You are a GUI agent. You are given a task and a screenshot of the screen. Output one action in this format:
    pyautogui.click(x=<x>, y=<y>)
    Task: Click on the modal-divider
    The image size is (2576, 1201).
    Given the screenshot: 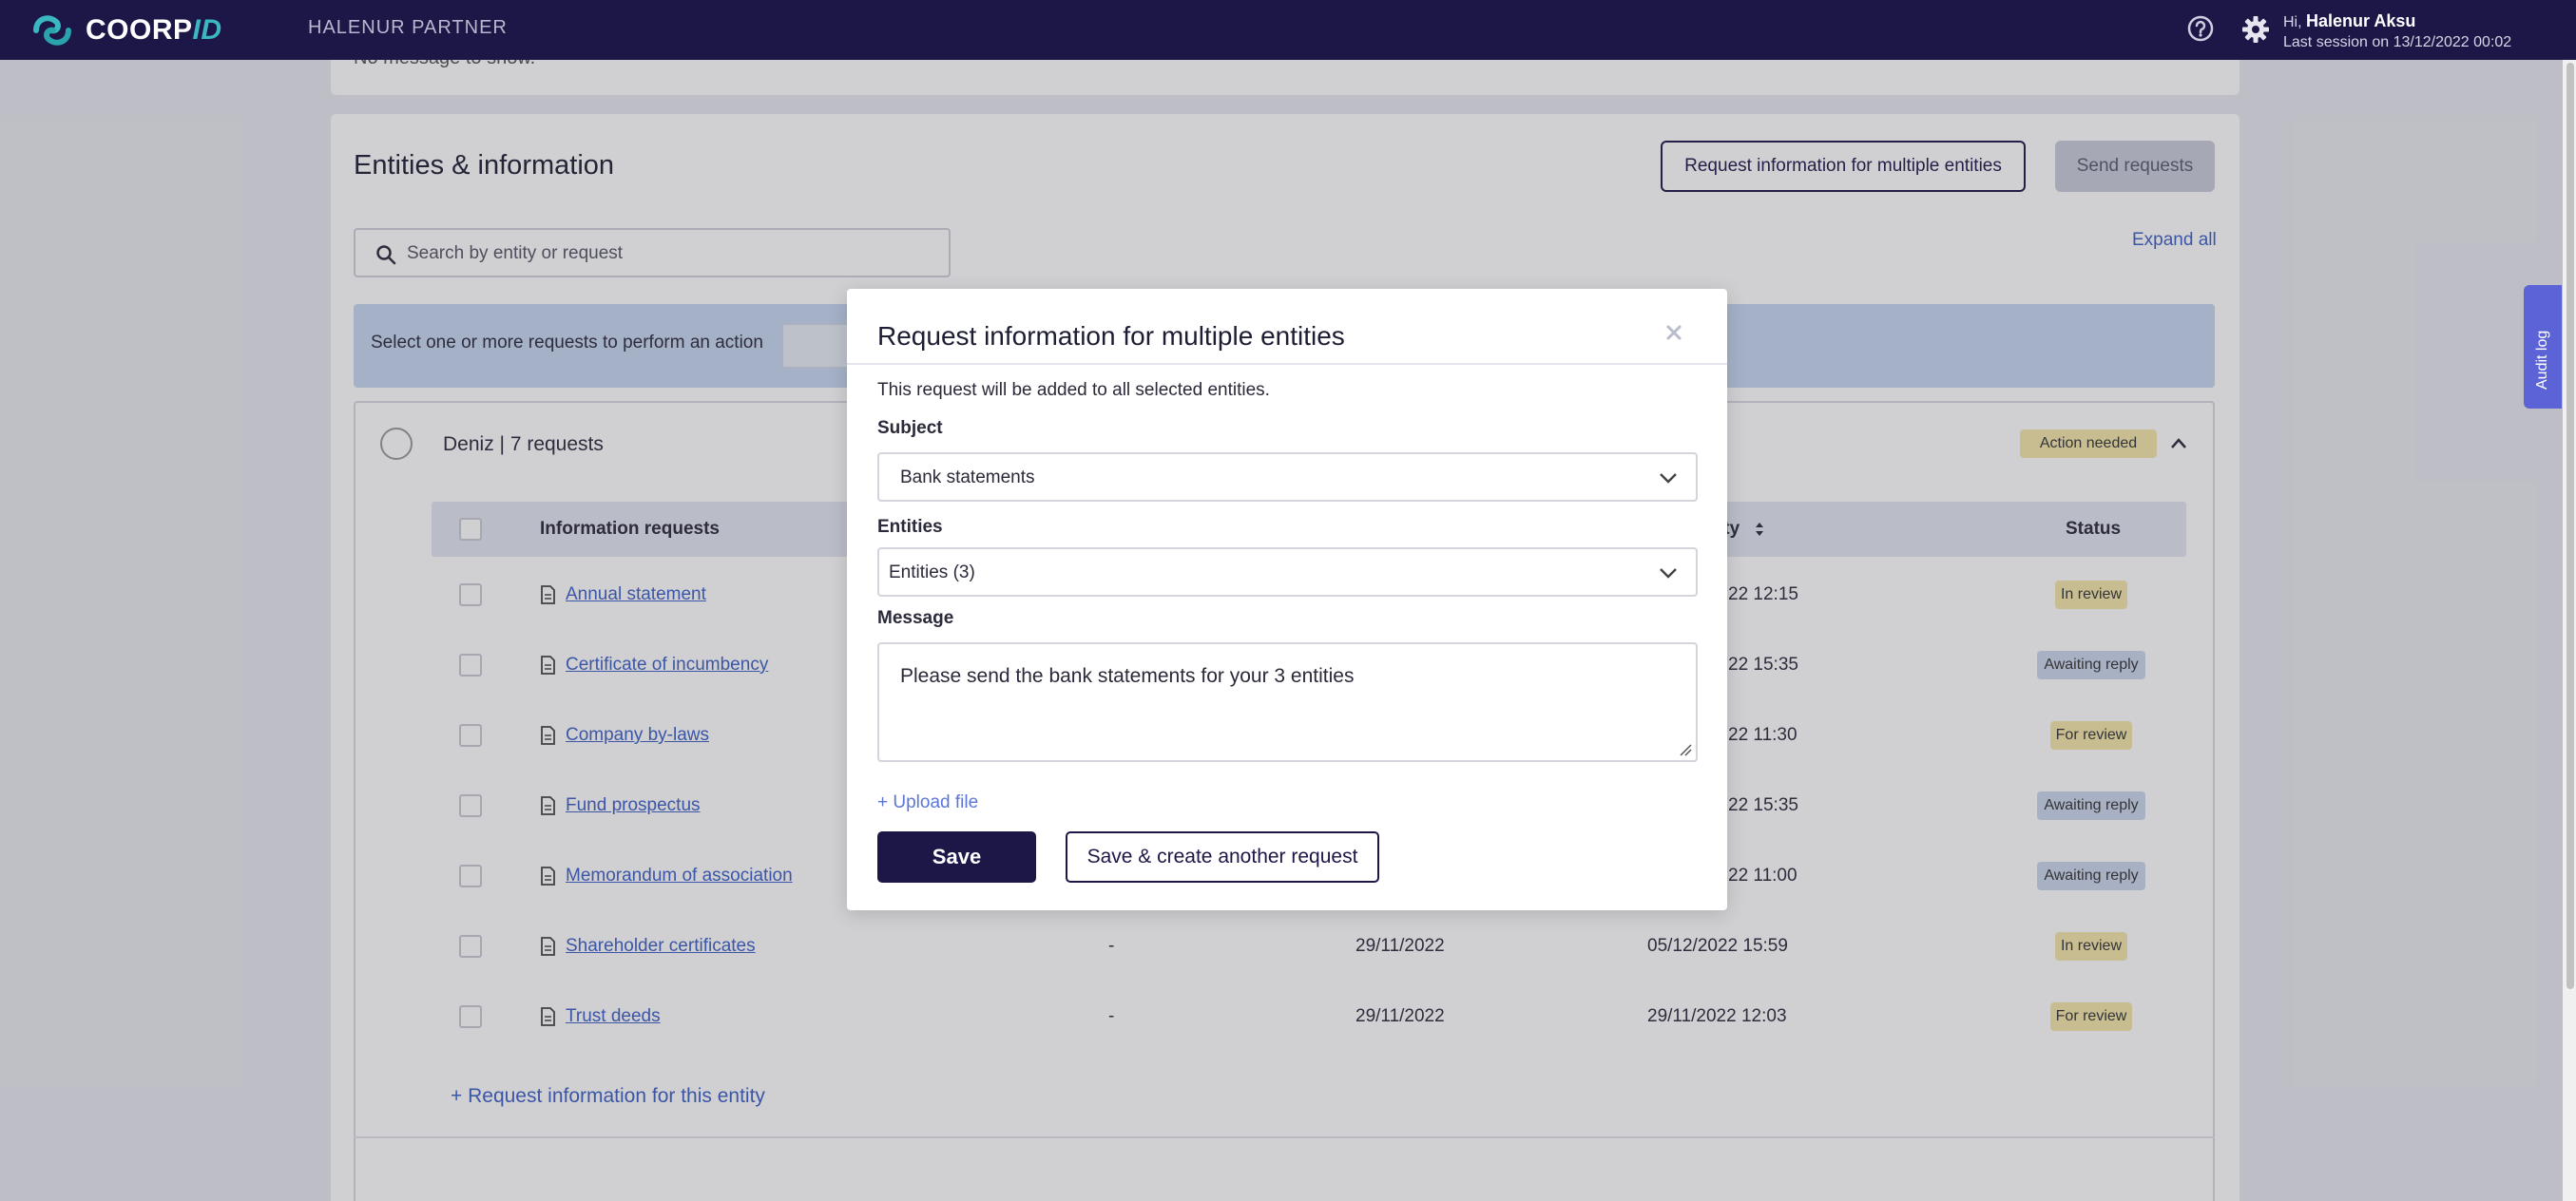 What is the action you would take?
    pyautogui.click(x=1287, y=364)
    